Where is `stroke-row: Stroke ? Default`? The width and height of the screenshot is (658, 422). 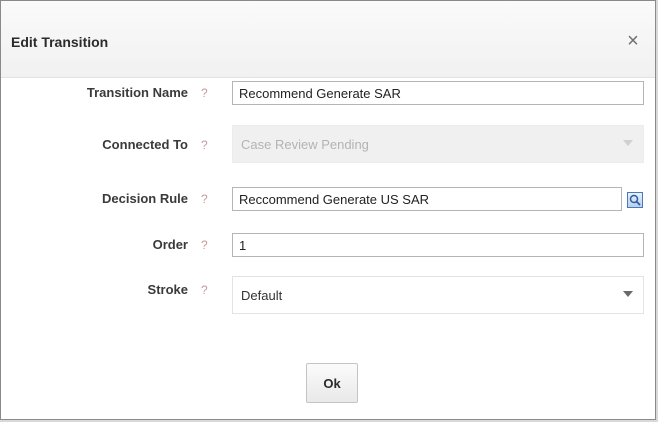
stroke-row: Stroke ? Default is located at coordinates (328, 295).